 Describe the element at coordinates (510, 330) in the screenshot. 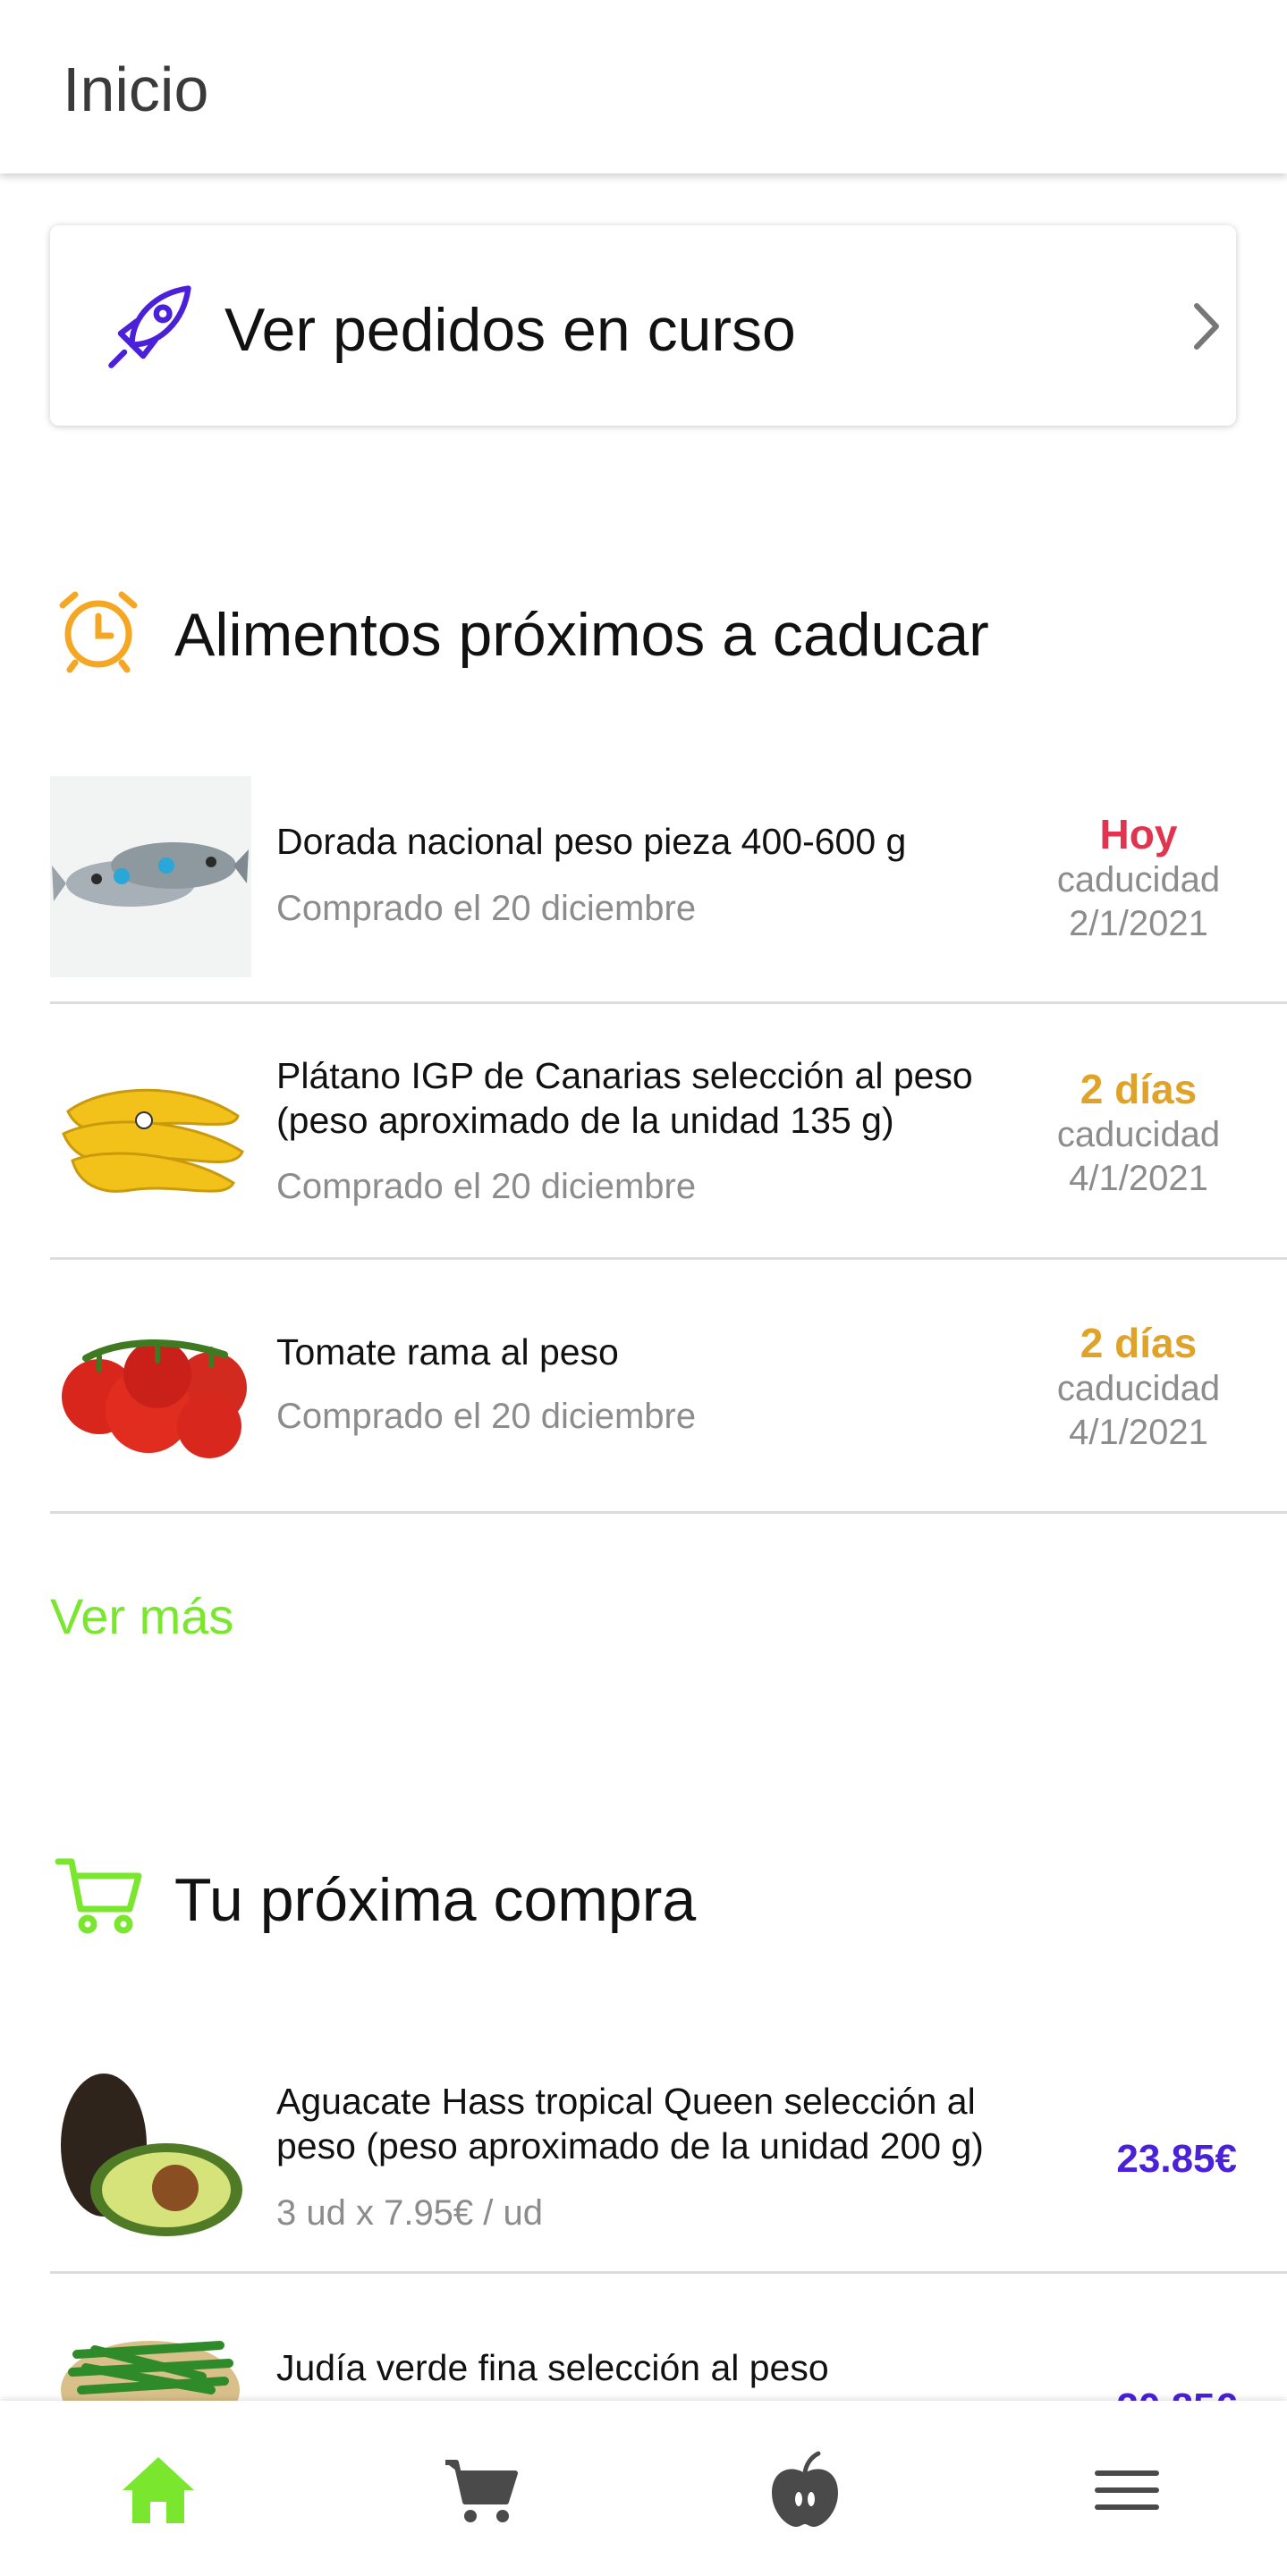

I see `view-orders-label: Ver pedidos en curso` at that location.